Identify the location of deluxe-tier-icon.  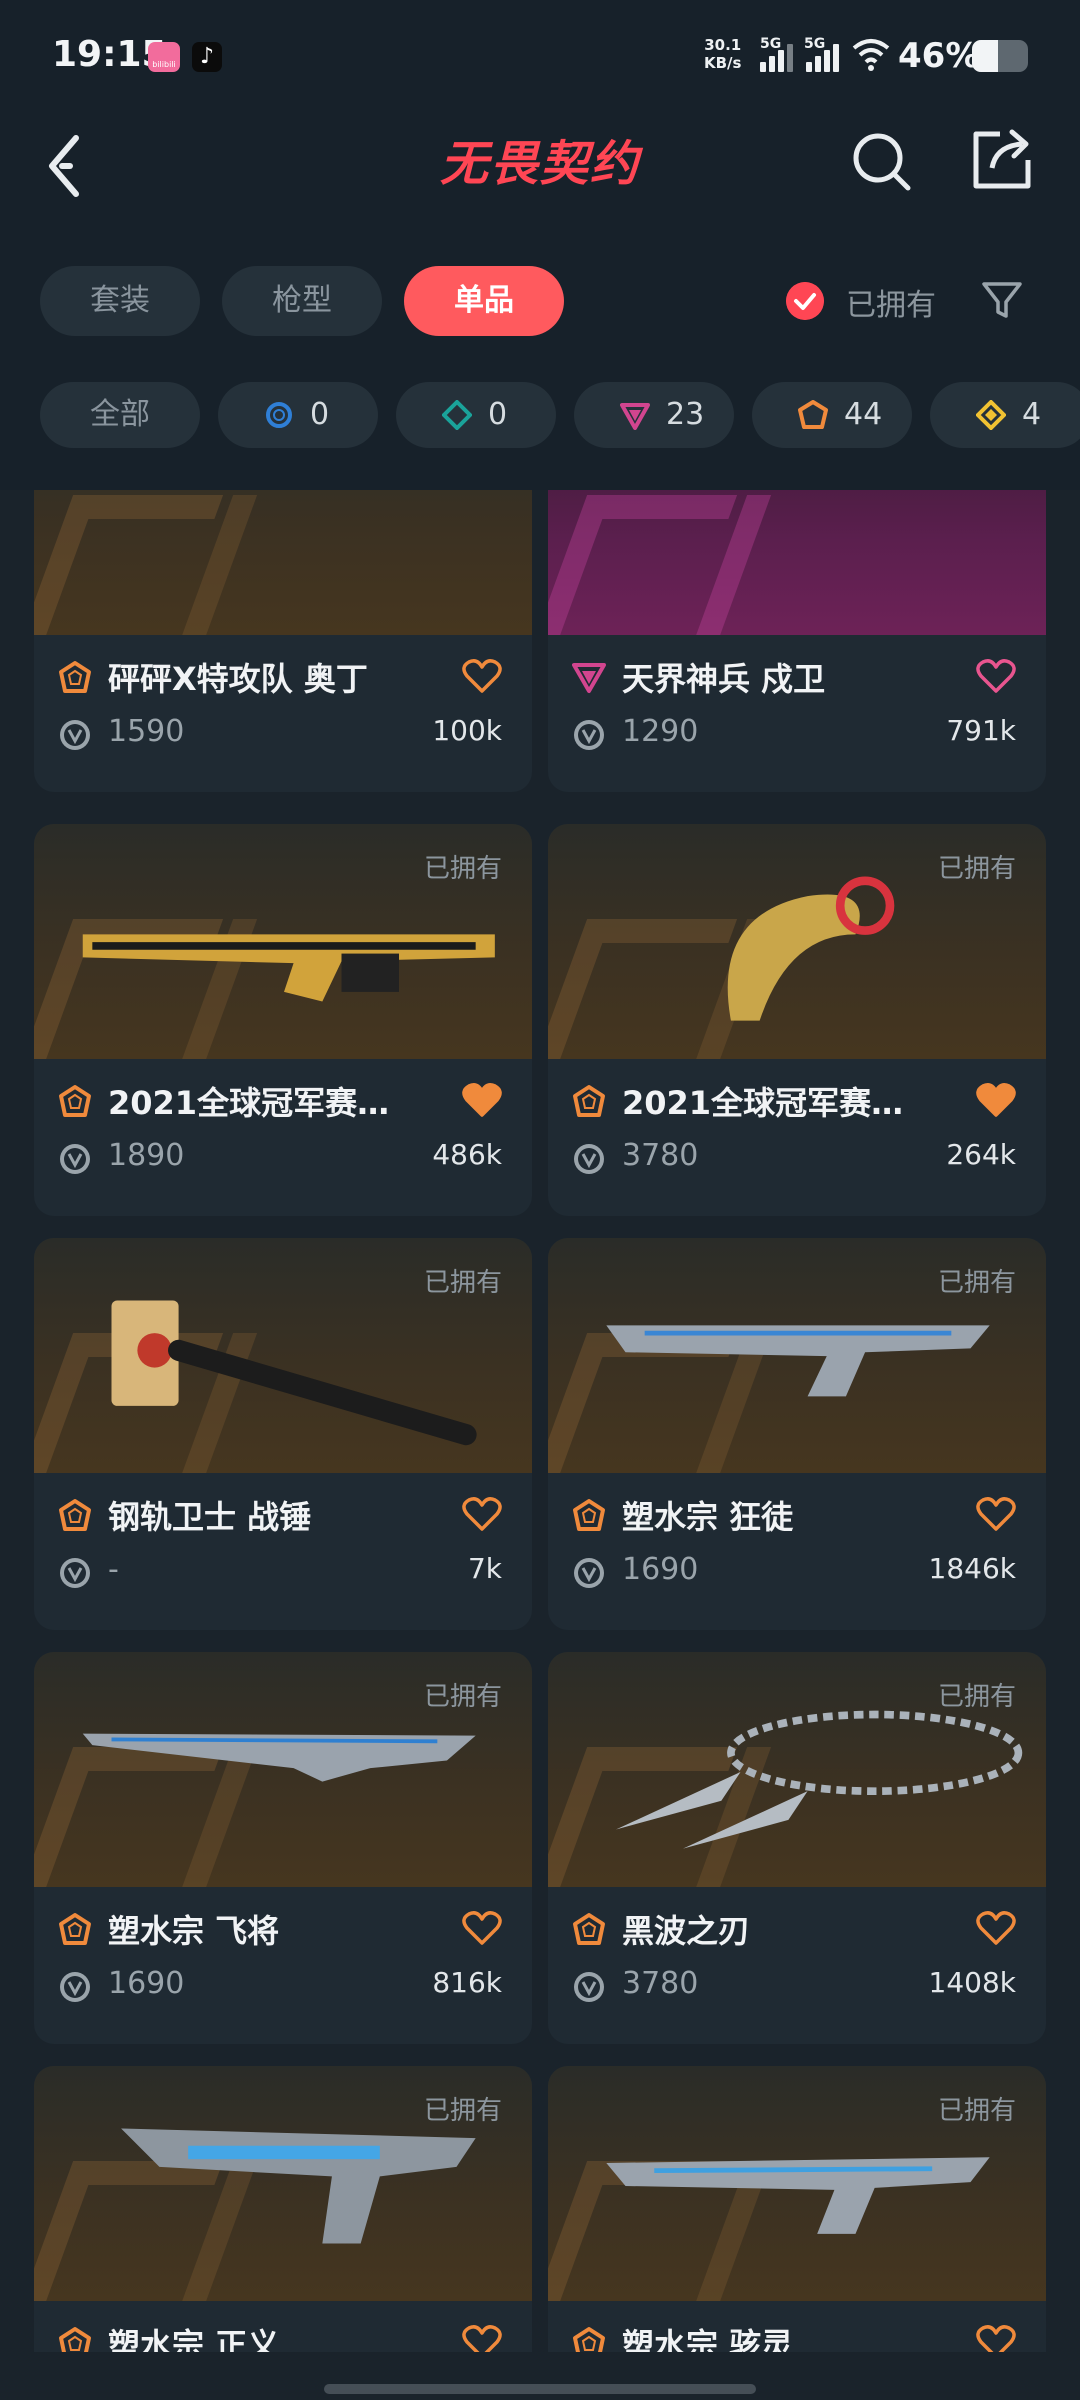
(457, 415).